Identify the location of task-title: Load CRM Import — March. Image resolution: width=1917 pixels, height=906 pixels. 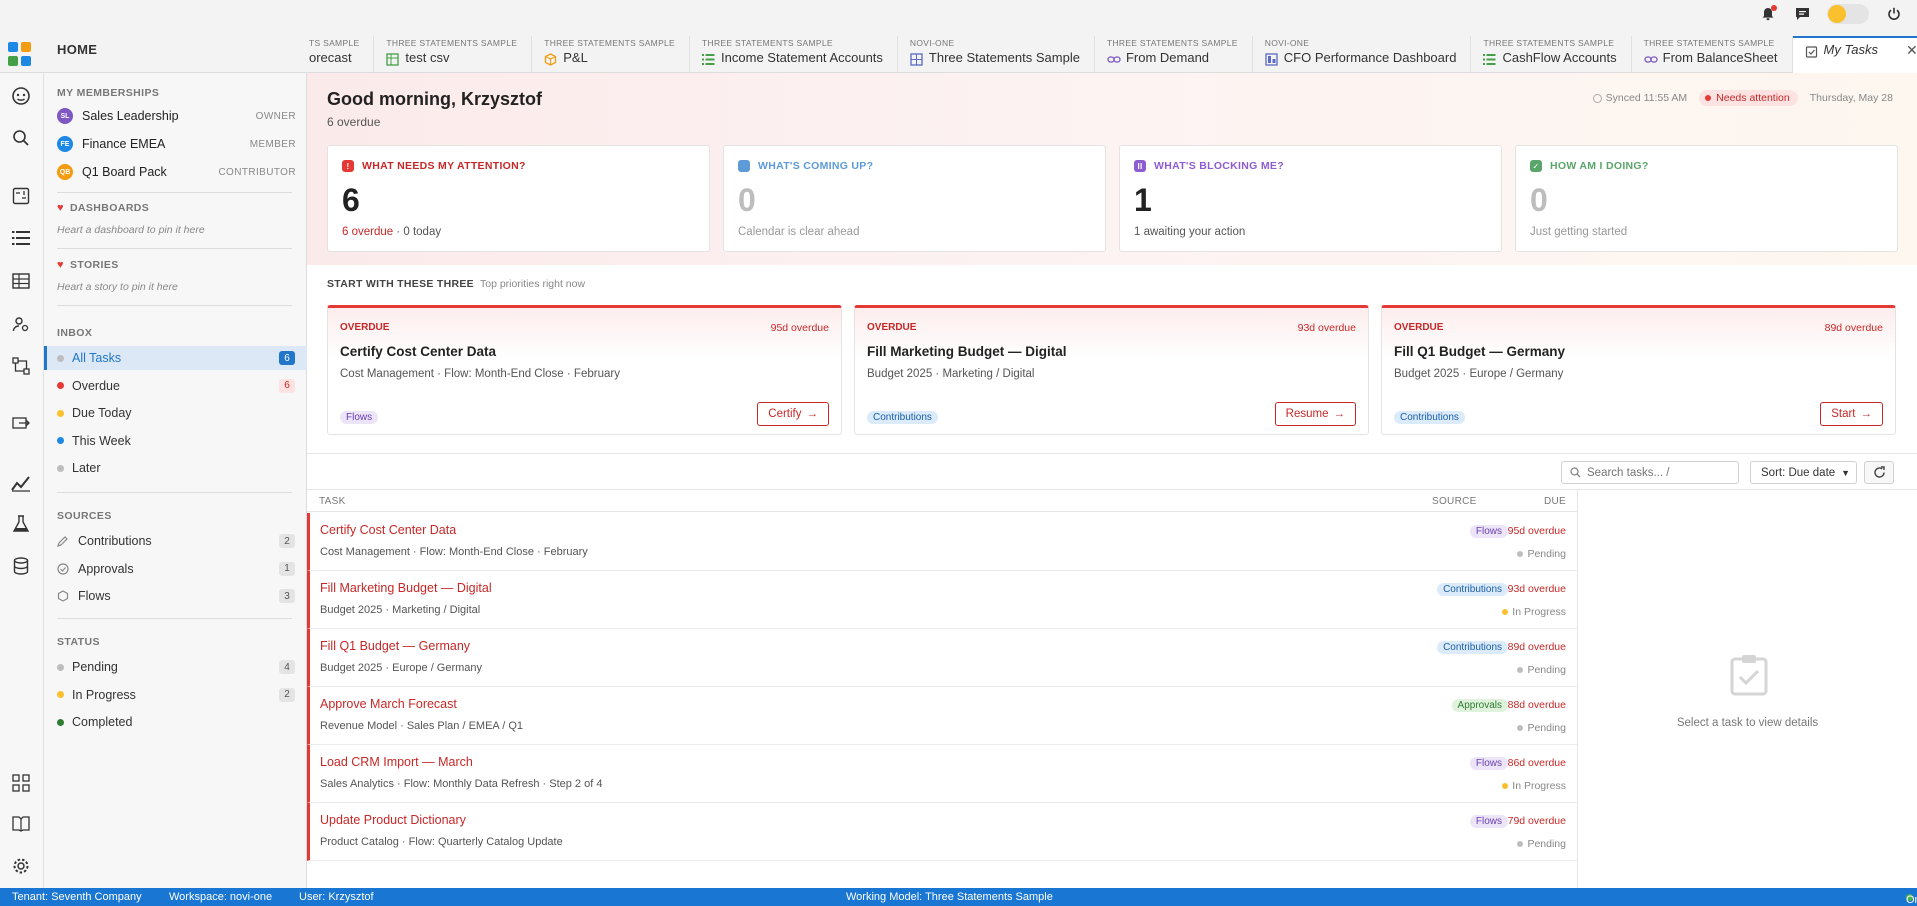
(396, 762).